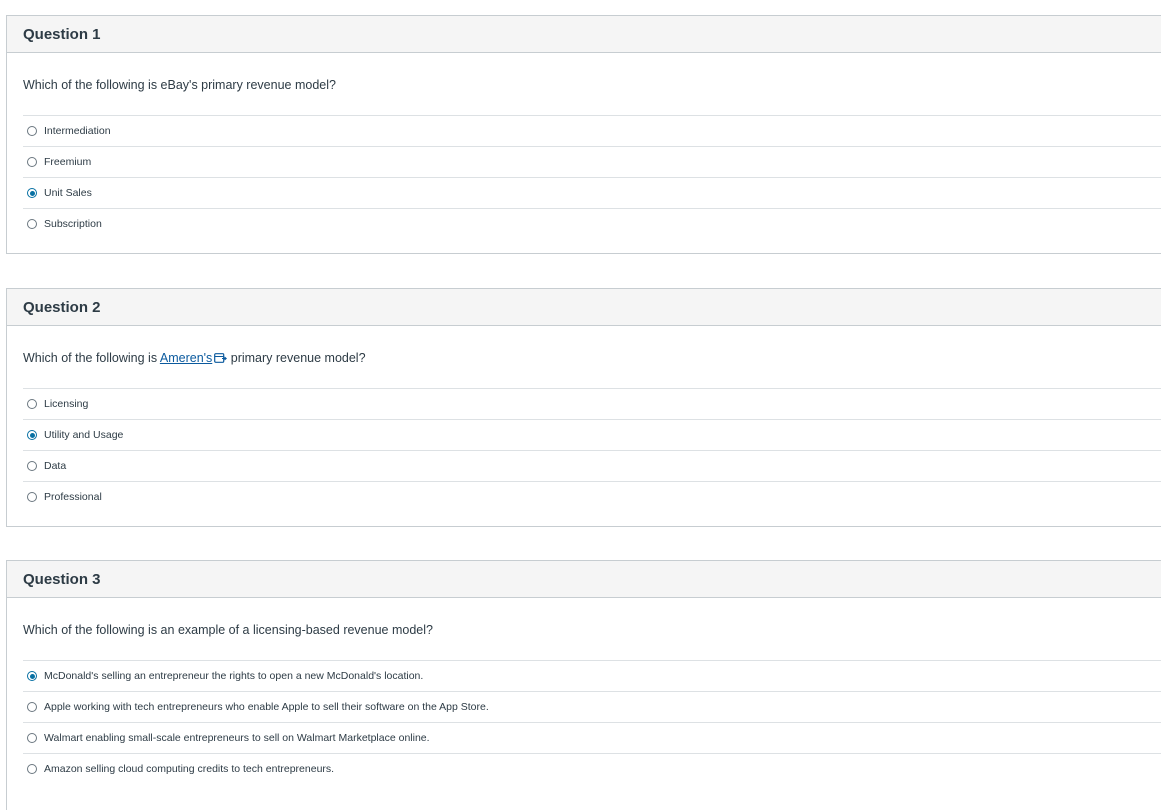 The image size is (1161, 810). Describe the element at coordinates (584, 579) in the screenshot. I see `question-3-title: Question 3` at that location.